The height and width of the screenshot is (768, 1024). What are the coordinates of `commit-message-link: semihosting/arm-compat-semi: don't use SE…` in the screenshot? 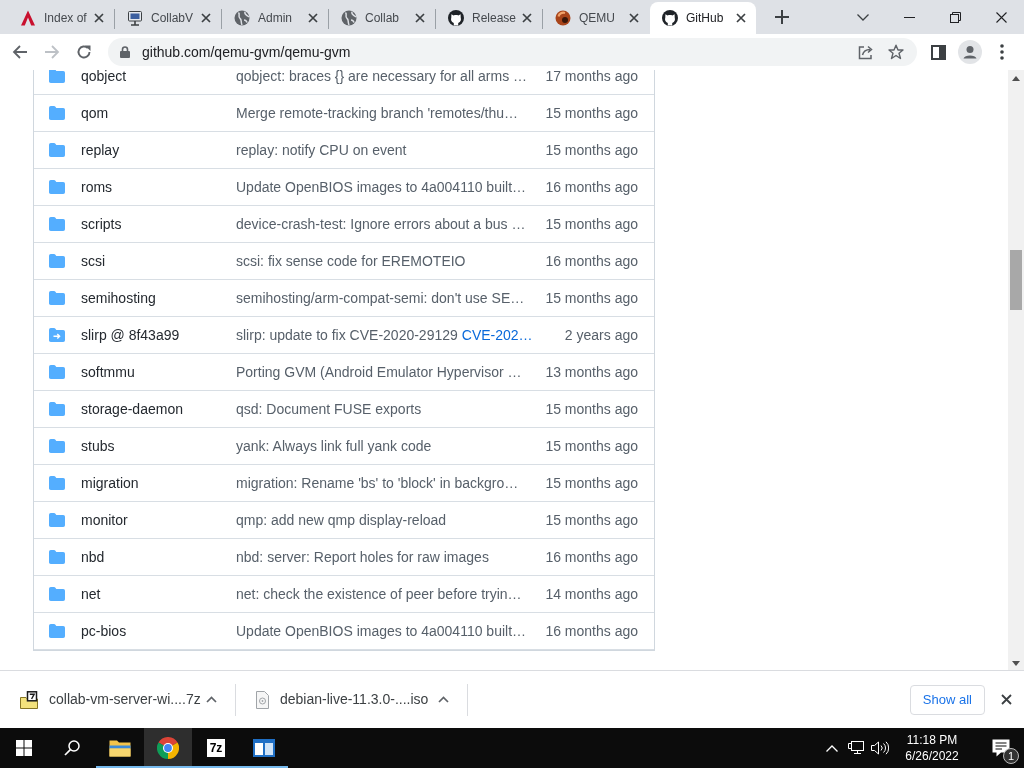 It's located at (380, 297).